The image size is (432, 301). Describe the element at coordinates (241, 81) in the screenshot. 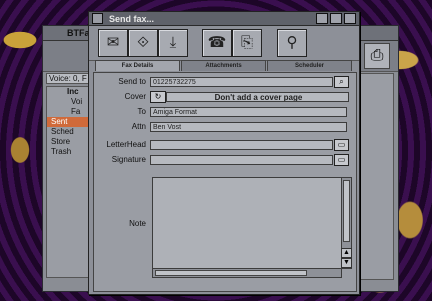

I see `send-to-field: 01225732275` at that location.